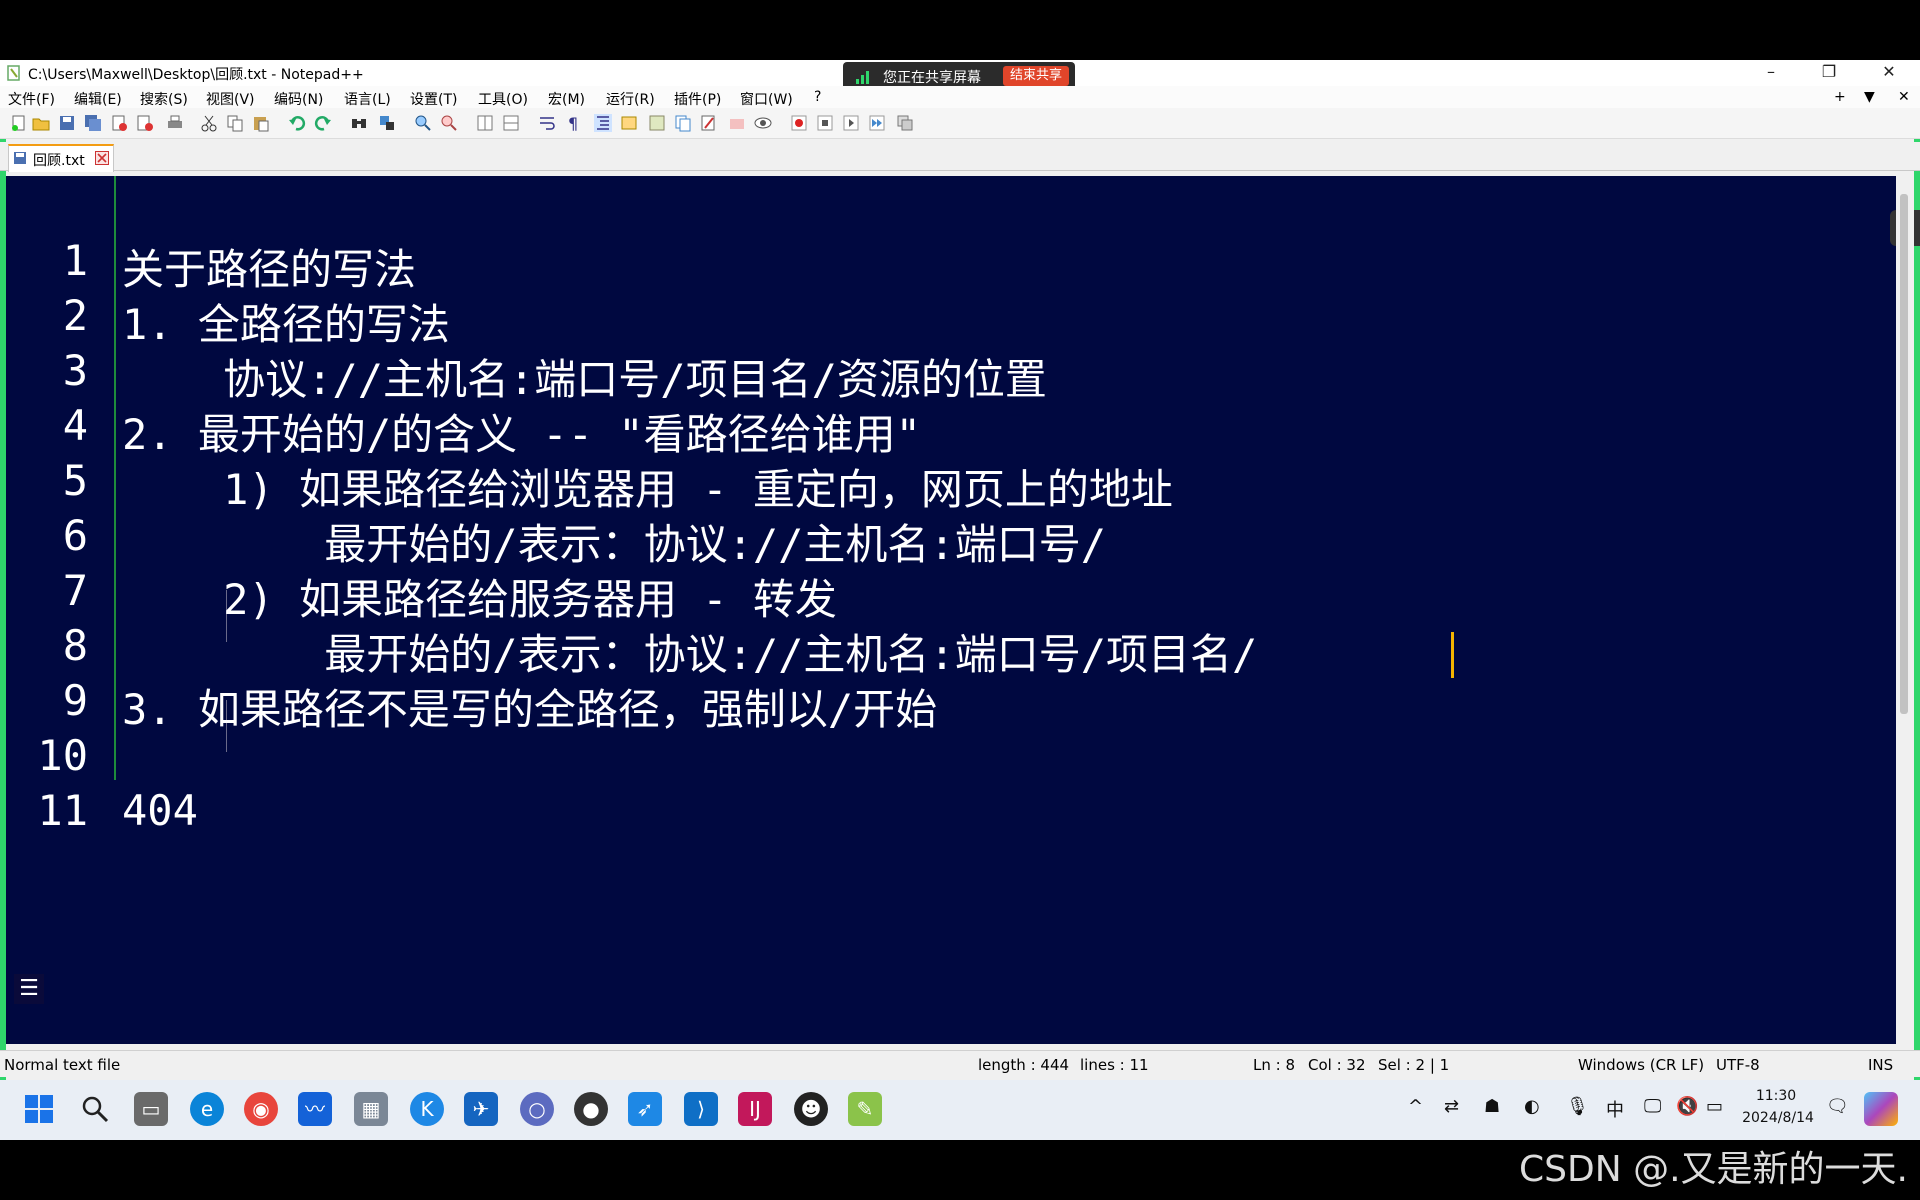 This screenshot has height=1200, width=1920. What do you see at coordinates (119, 123) in the screenshot?
I see `close-file-icon` at bounding box center [119, 123].